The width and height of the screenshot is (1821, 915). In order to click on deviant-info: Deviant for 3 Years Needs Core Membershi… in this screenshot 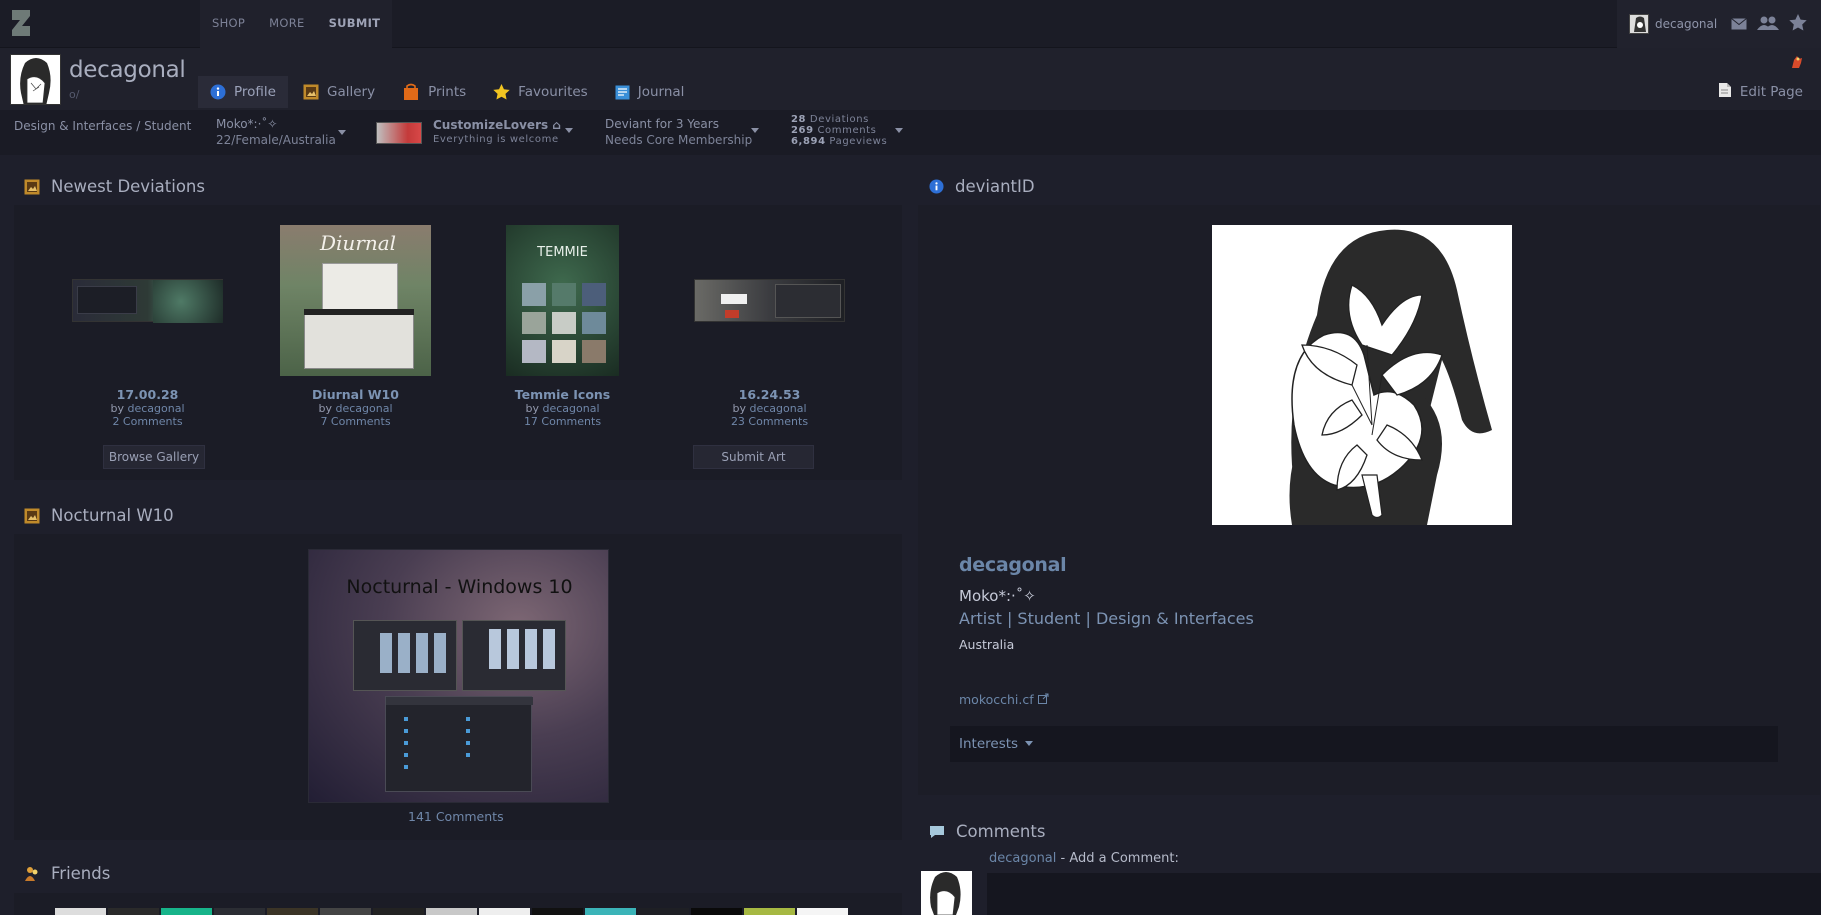, I will do `click(678, 132)`.